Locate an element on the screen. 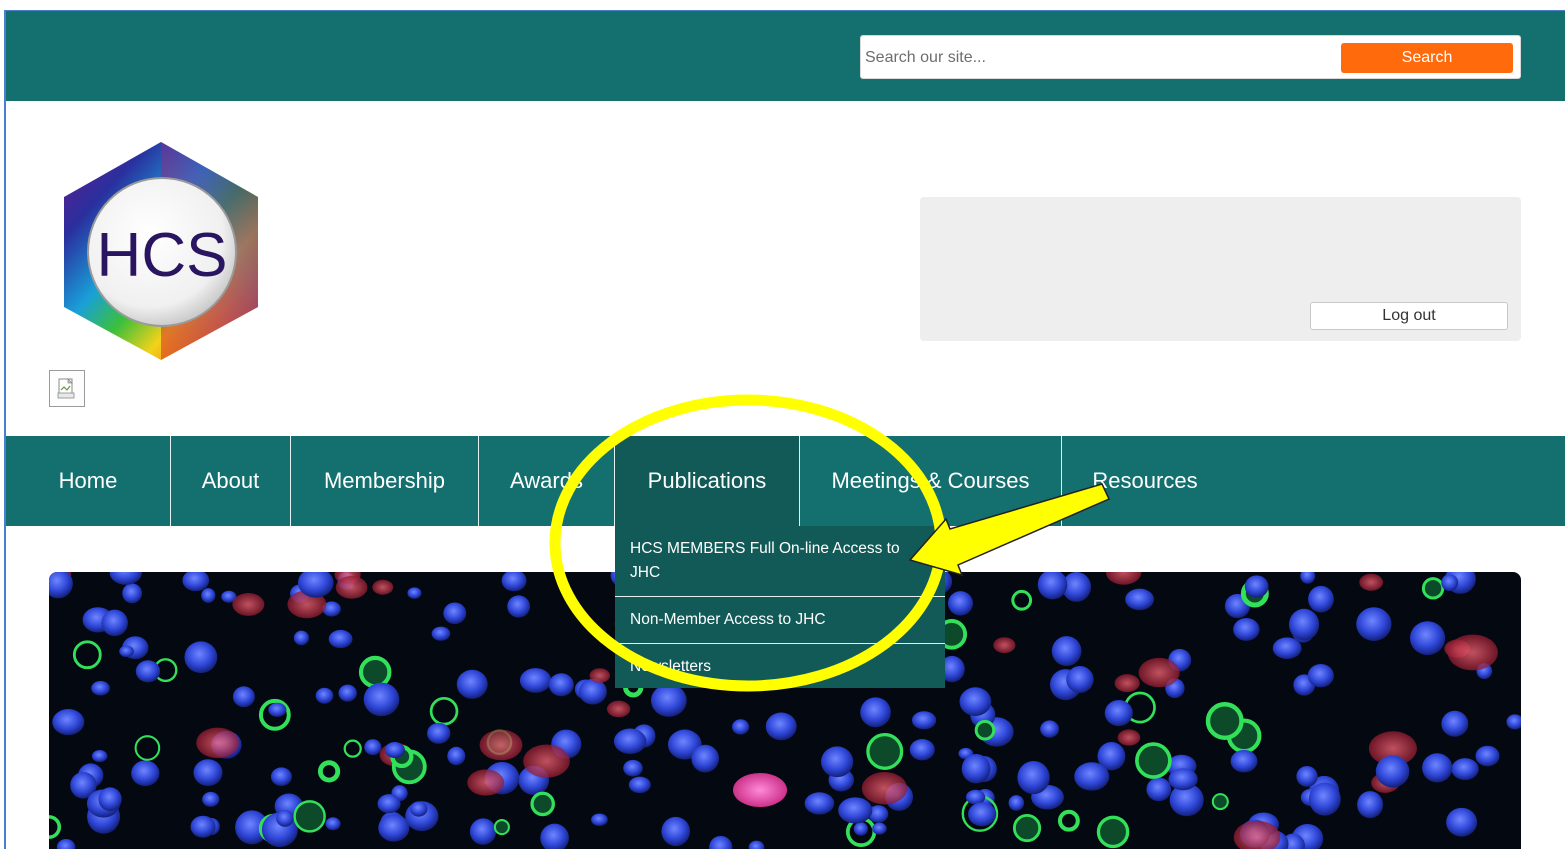 This screenshot has height=849, width=1565. hcs-logo: HCS is located at coordinates (161, 251).